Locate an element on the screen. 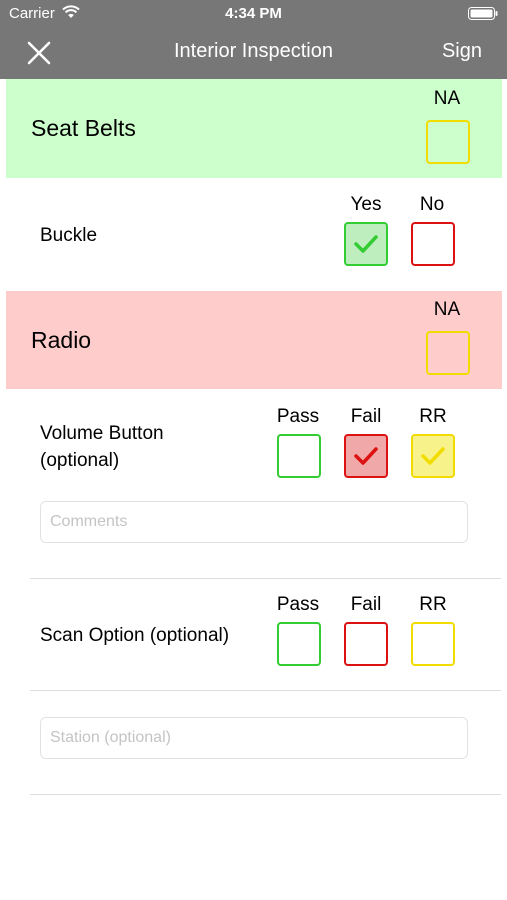  status-bar: Carrier 4:34 PM is located at coordinates (253, 13).